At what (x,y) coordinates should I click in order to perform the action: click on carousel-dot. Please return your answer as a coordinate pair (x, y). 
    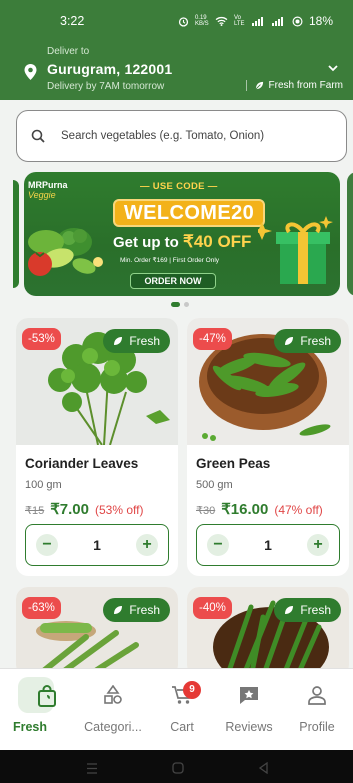
    Looking at the image, I should click on (186, 304).